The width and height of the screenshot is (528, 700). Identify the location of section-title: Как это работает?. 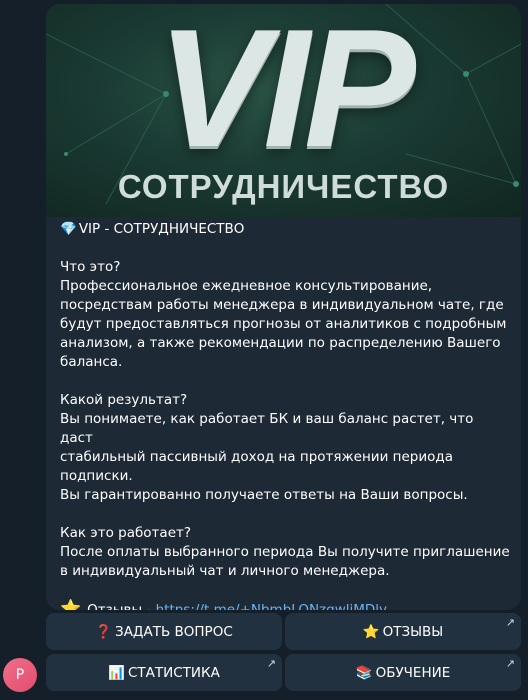
(126, 533).